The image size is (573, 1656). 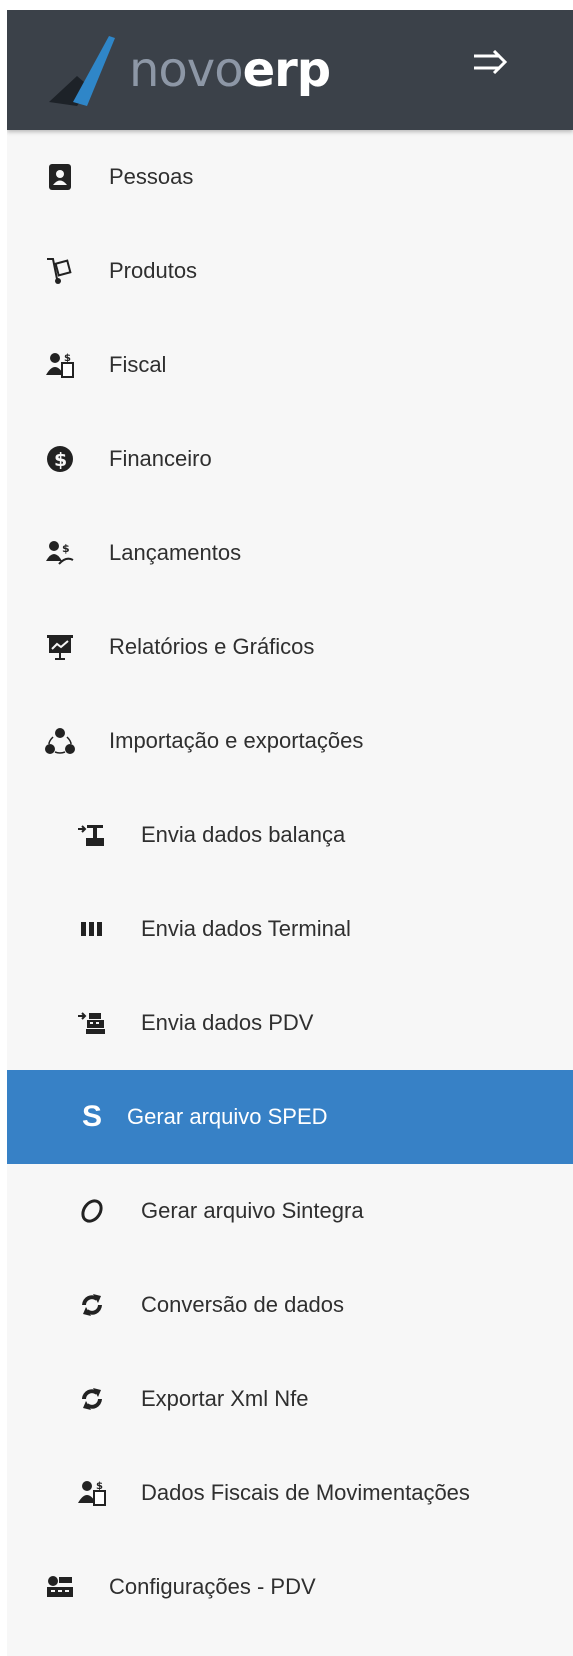 What do you see at coordinates (212, 1586) in the screenshot?
I see `menu-item-label: Configurações - PDV` at bounding box center [212, 1586].